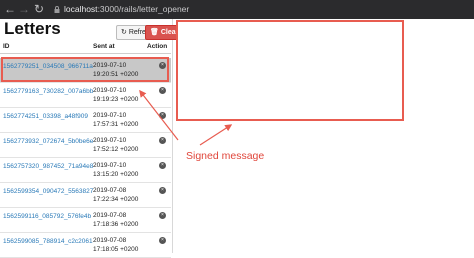 This screenshot has height=258, width=474. Describe the element at coordinates (186, 117) in the screenshot. I see `annotation-arrows` at that location.